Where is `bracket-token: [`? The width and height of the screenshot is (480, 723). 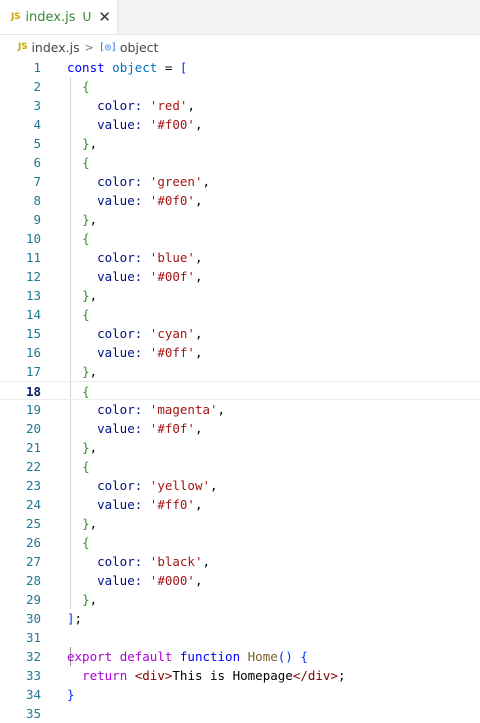
bracket-token: [ is located at coordinates (183, 67).